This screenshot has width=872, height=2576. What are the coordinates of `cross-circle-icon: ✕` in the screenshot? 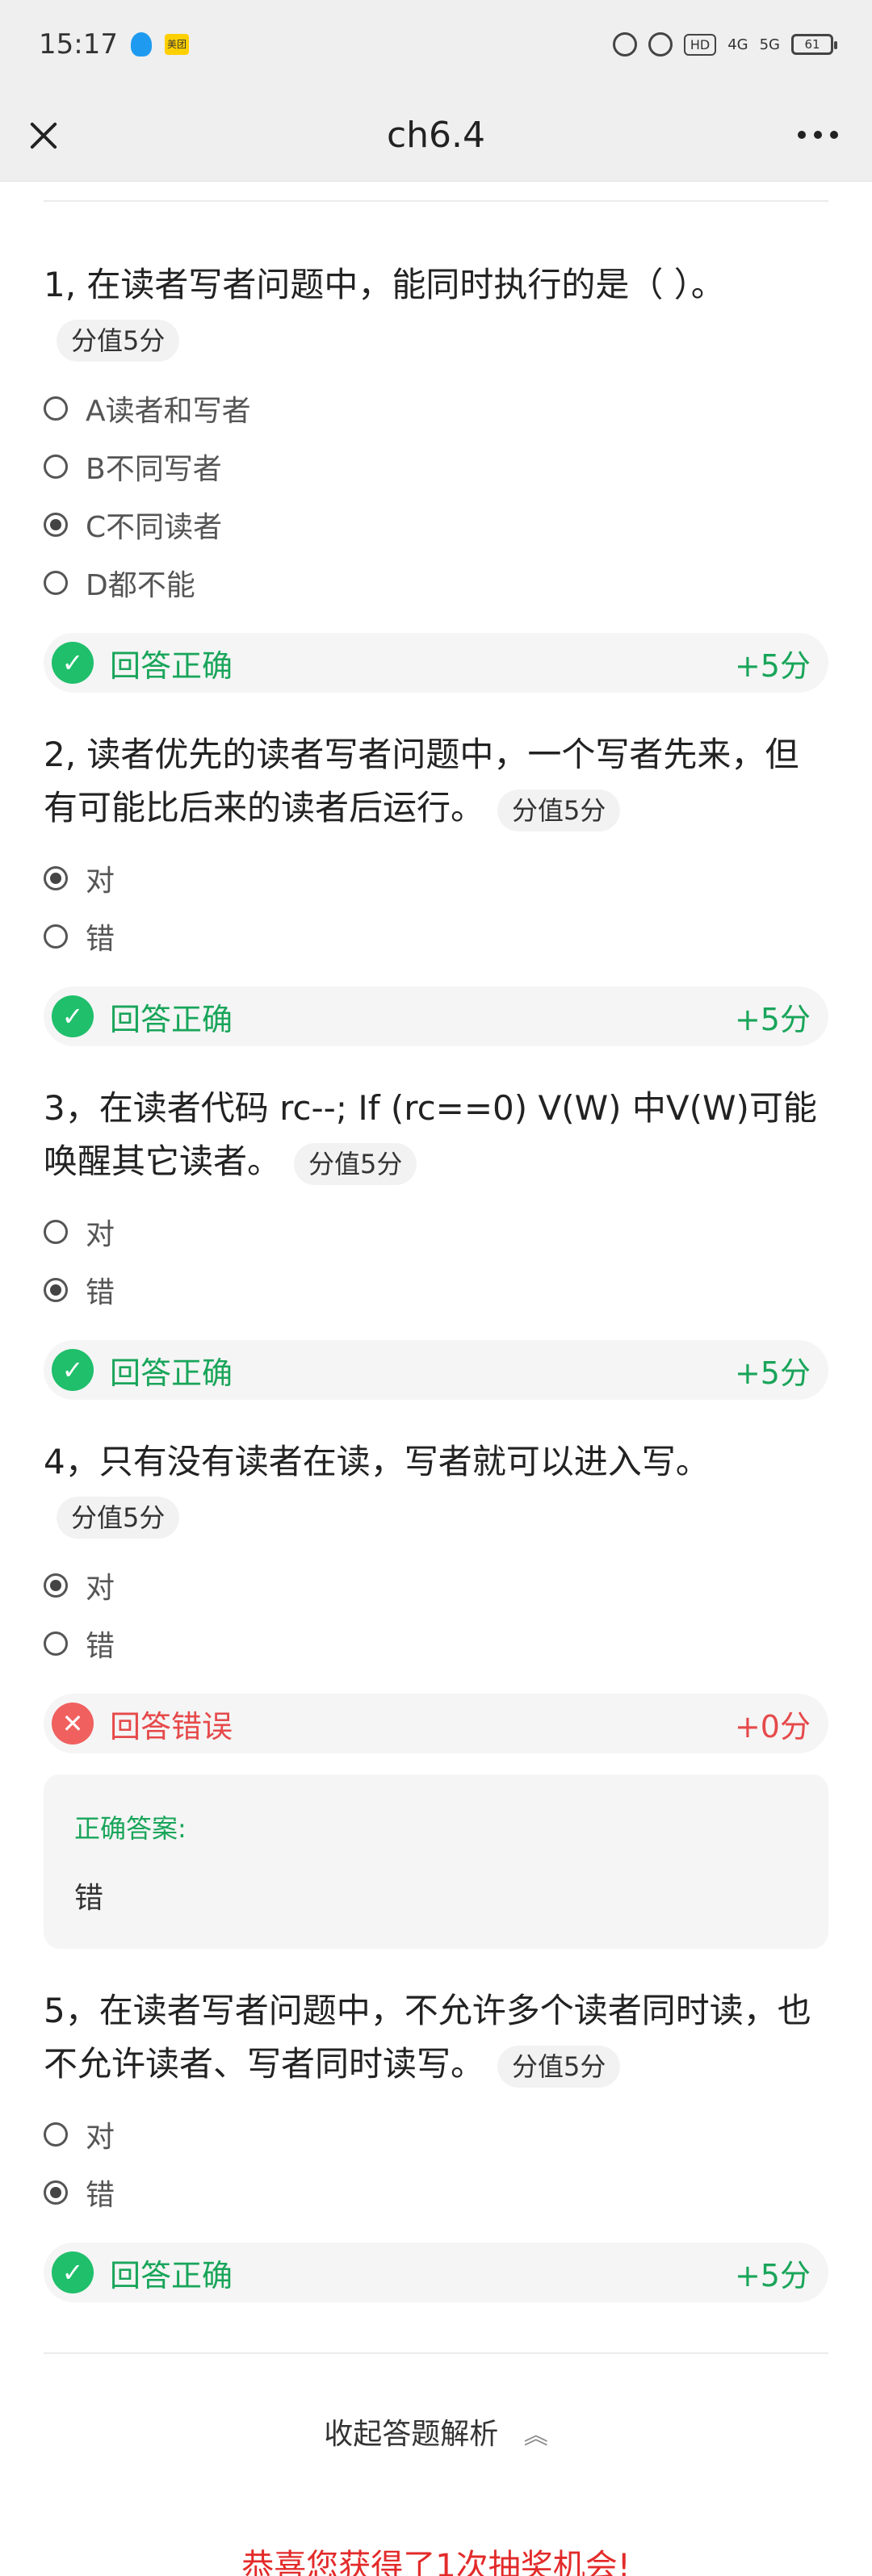 It's located at (73, 1724).